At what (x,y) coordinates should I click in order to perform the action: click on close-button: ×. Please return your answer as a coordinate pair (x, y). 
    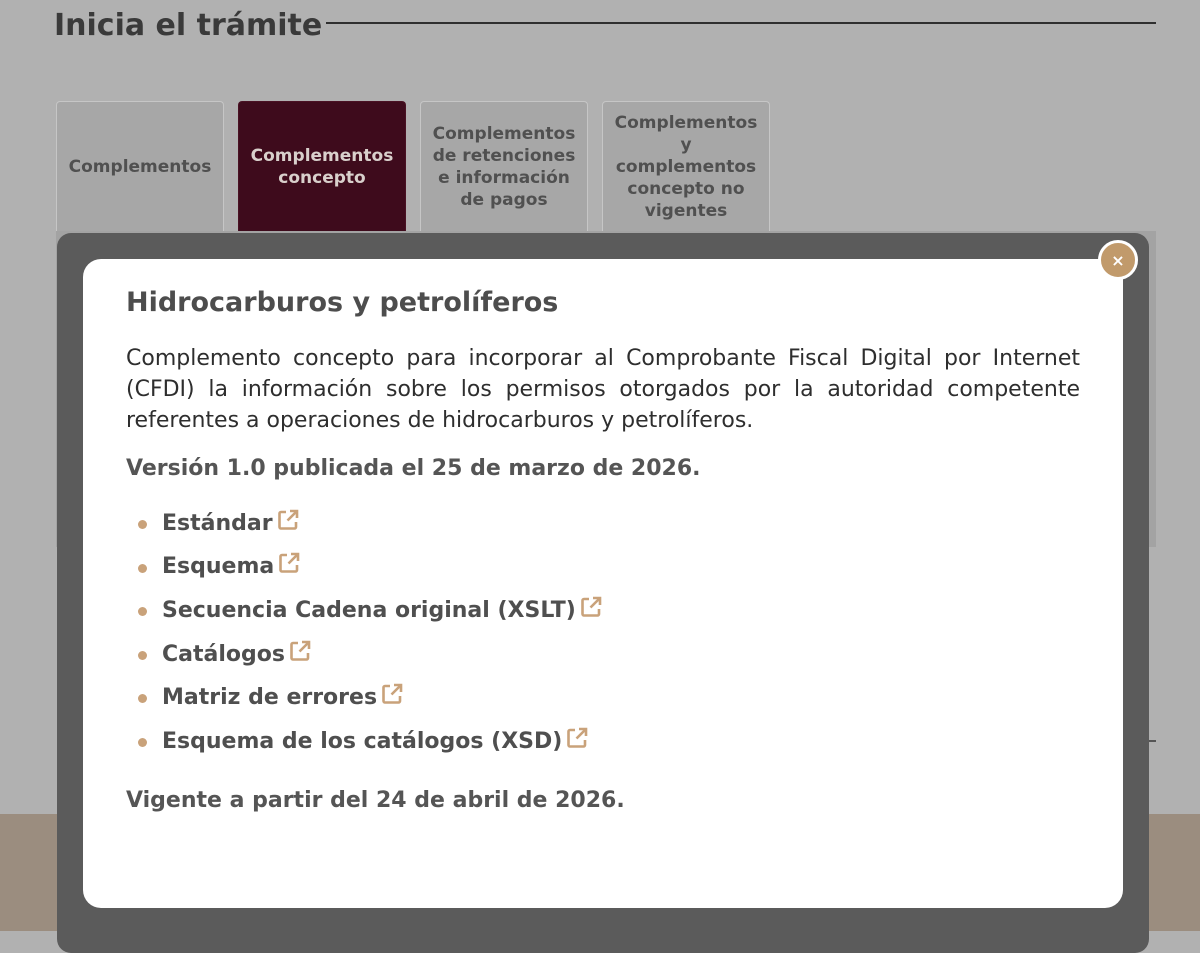
    Looking at the image, I should click on (1118, 260).